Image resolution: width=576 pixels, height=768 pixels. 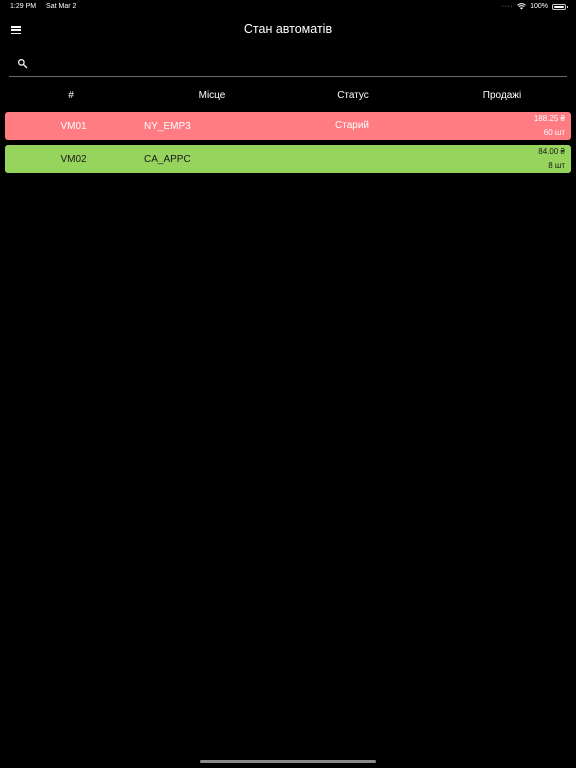 I want to click on row-sales-amount: 188.25 ₴, so click(x=549, y=118).